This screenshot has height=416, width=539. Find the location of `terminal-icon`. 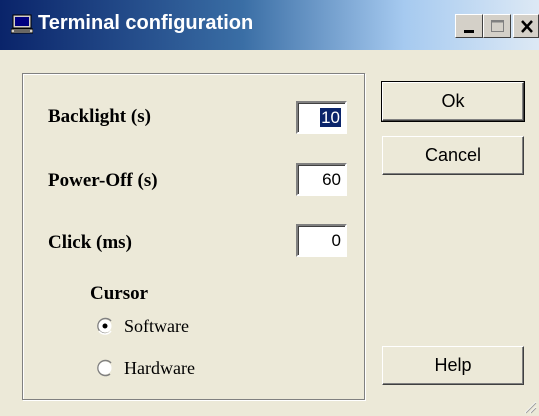

terminal-icon is located at coordinates (22, 24).